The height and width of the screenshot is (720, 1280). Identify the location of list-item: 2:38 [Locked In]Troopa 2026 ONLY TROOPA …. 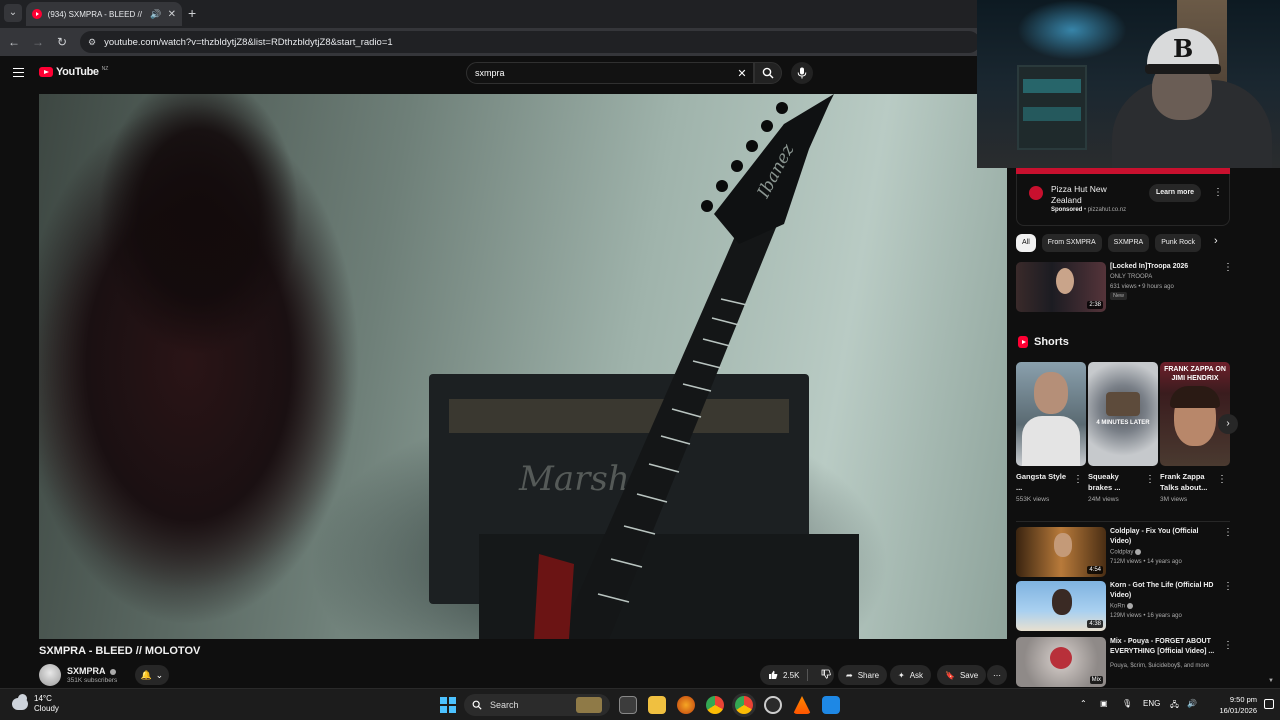
(1124, 287).